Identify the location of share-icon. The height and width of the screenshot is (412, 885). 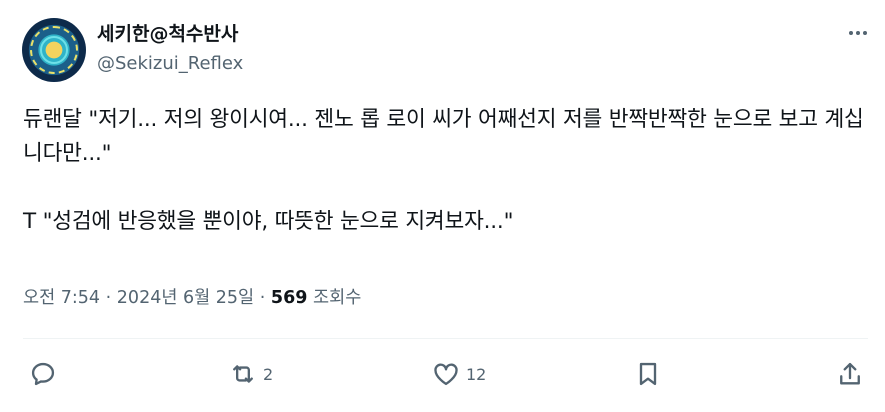
(850, 373).